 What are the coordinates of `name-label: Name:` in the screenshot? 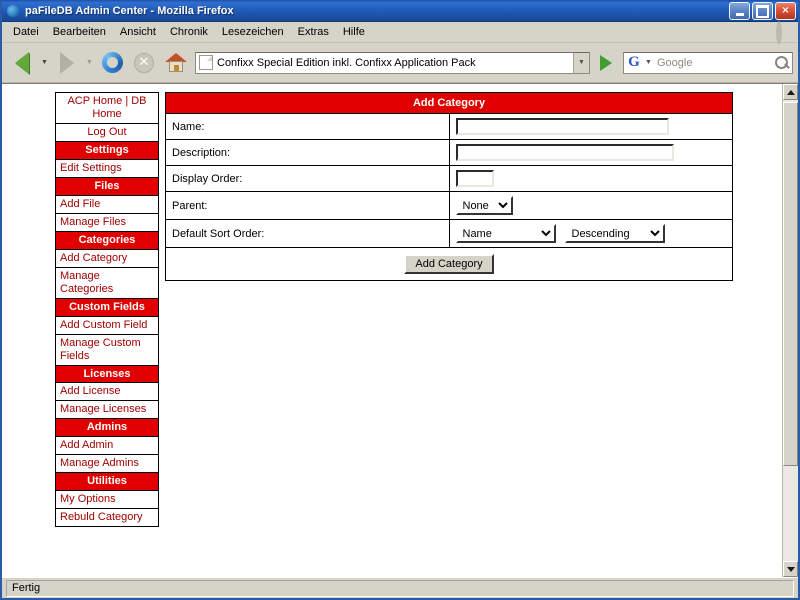 It's located at (307, 126).